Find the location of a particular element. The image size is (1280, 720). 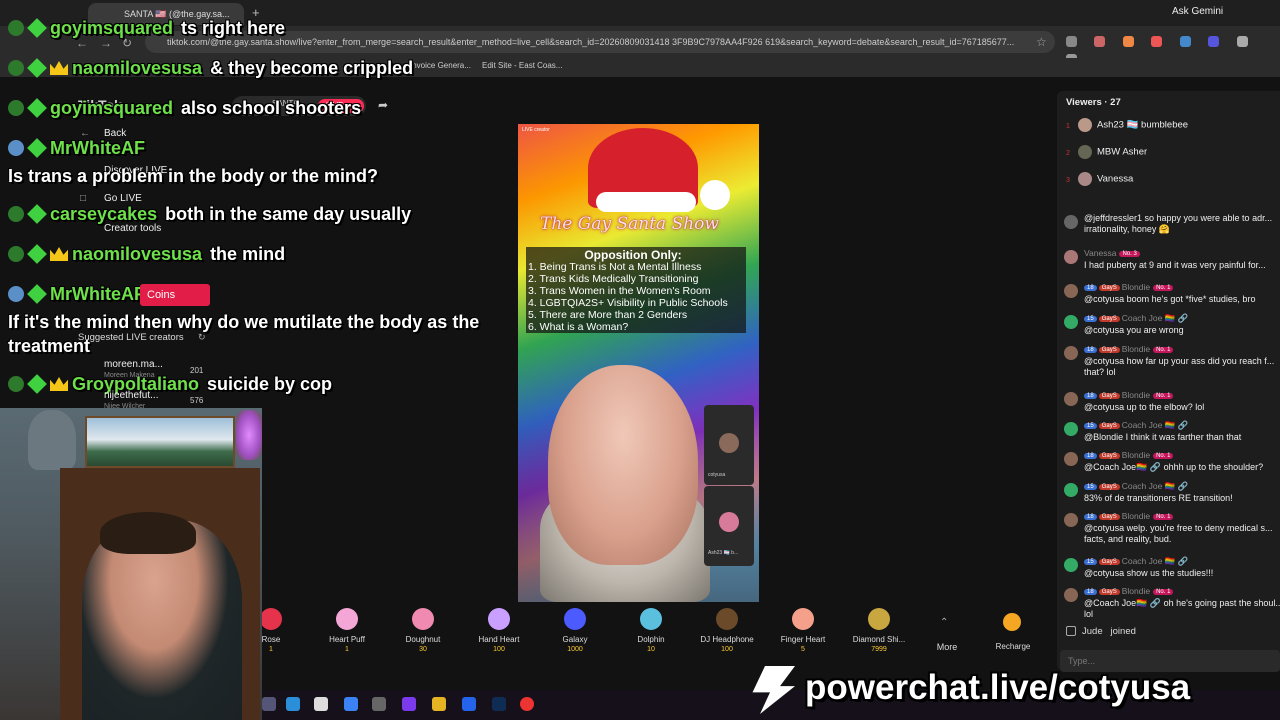

comment-header: 15 GayS Coach Joe 🏳️‍🌈 🔗 is located at coordinates (1137, 425).